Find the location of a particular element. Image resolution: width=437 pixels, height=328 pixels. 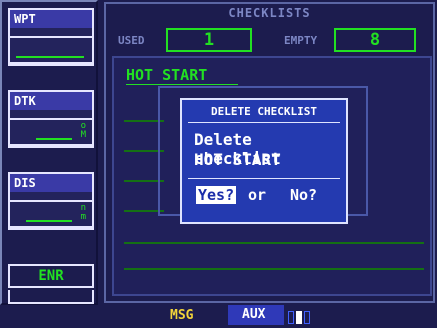

empty-count: 8 is located at coordinates (375, 40).